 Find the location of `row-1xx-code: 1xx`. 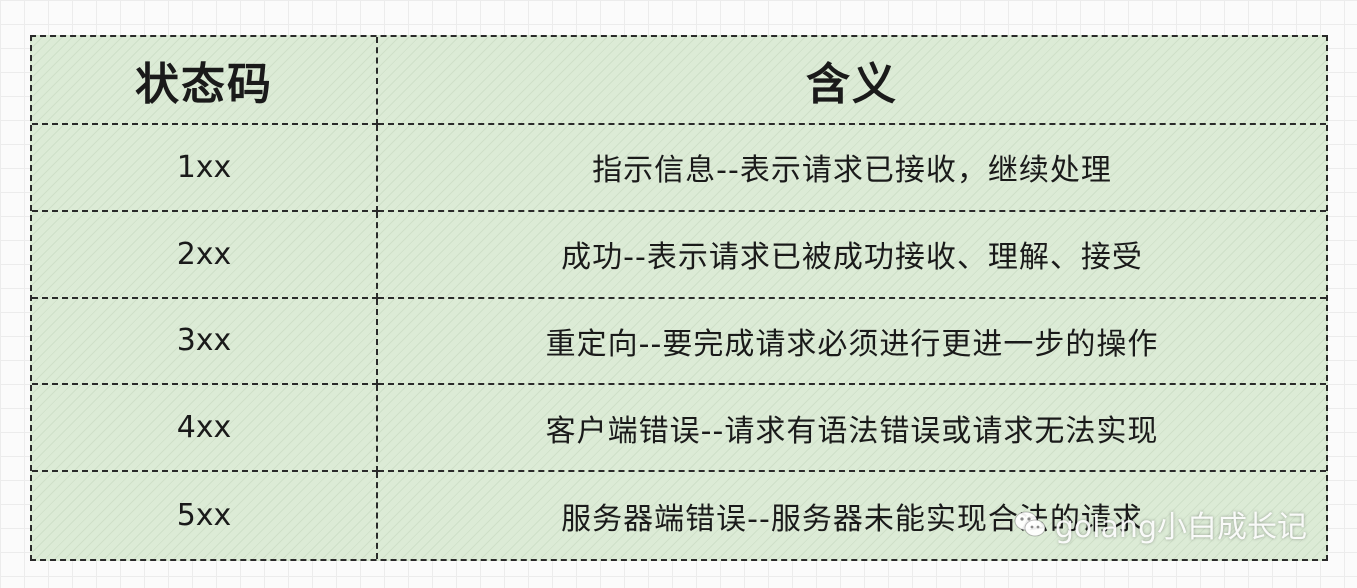

row-1xx-code: 1xx is located at coordinates (205, 168).